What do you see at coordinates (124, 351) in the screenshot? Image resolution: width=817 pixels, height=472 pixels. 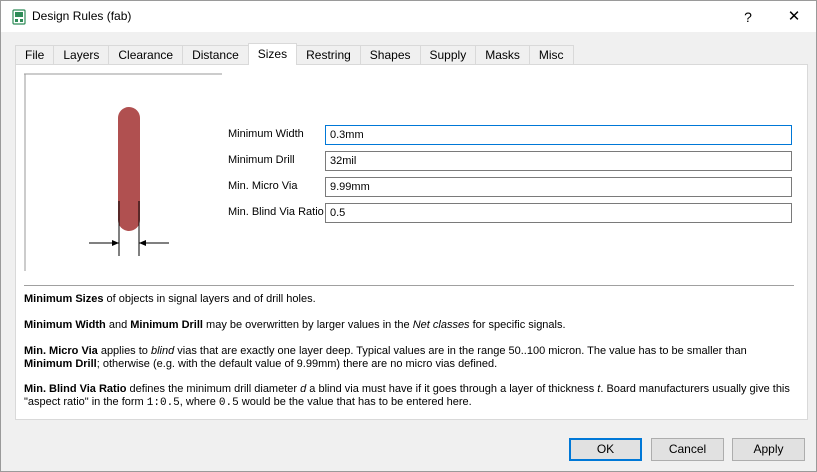 I see `help-text: applies to` at bounding box center [124, 351].